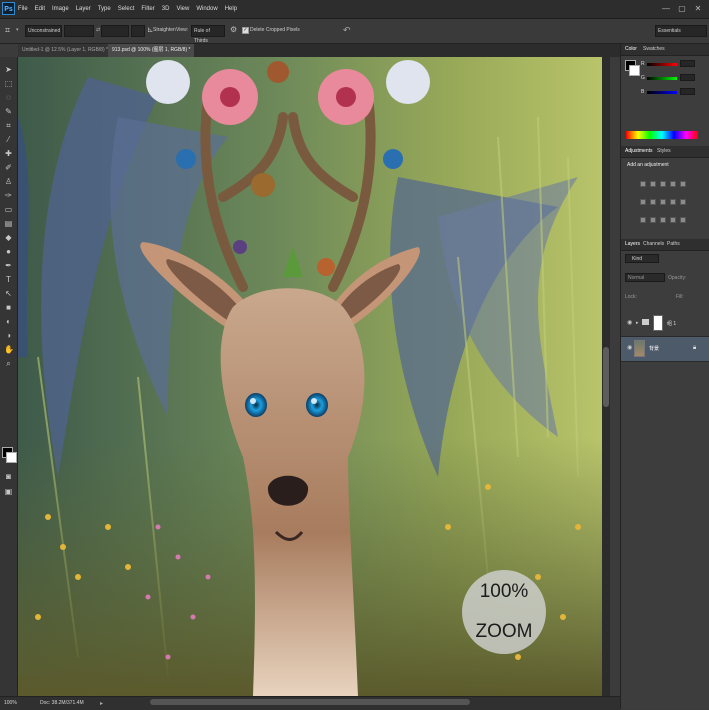 Image resolution: width=709 pixels, height=710 pixels. Describe the element at coordinates (673, 184) in the screenshot. I see `exposure-icon` at that location.